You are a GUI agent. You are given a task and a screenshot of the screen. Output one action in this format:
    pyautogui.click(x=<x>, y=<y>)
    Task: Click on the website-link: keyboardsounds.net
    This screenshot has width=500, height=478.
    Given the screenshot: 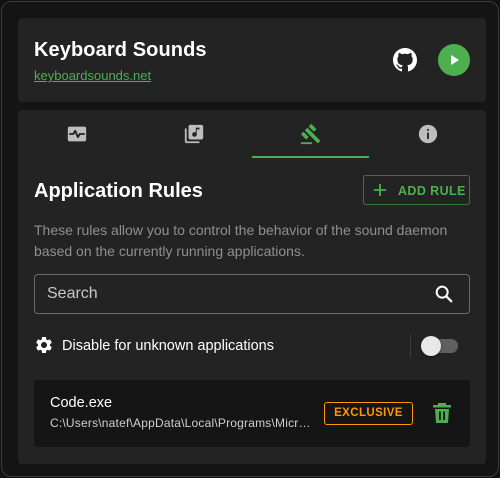 What is the action you would take?
    pyautogui.click(x=92, y=75)
    